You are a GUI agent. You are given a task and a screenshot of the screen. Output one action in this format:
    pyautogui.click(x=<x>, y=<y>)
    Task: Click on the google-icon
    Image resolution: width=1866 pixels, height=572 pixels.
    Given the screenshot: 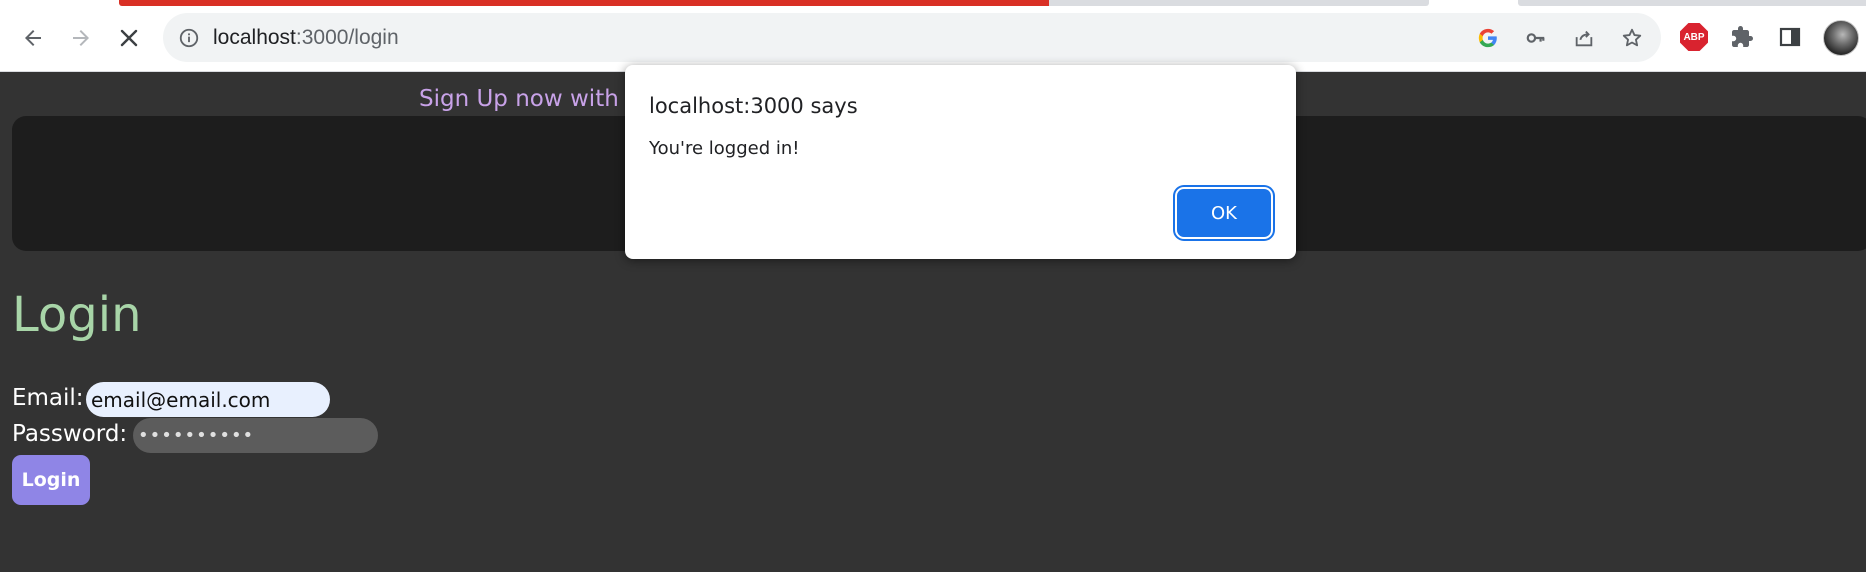 What is the action you would take?
    pyautogui.click(x=1488, y=38)
    